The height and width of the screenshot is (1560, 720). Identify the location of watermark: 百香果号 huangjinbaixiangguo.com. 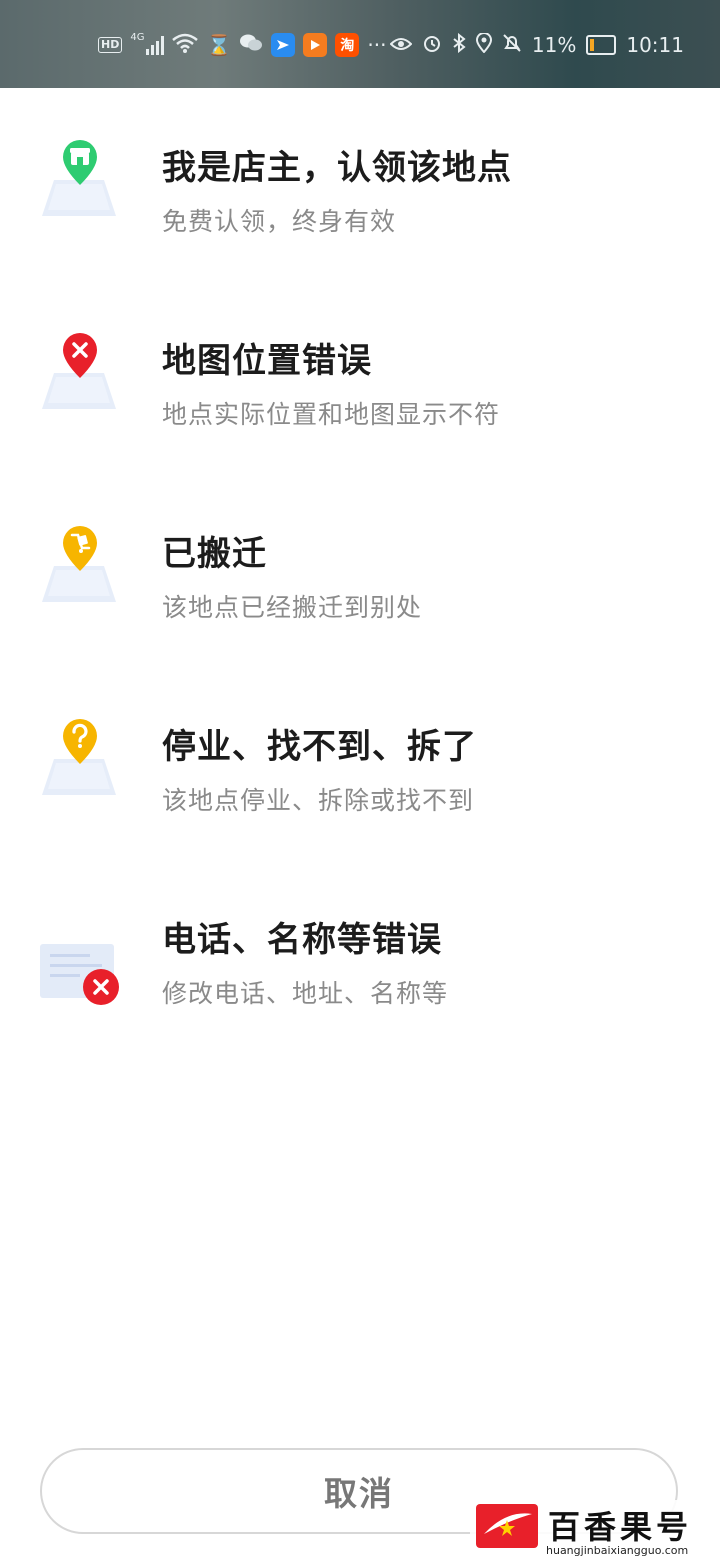
(595, 1530).